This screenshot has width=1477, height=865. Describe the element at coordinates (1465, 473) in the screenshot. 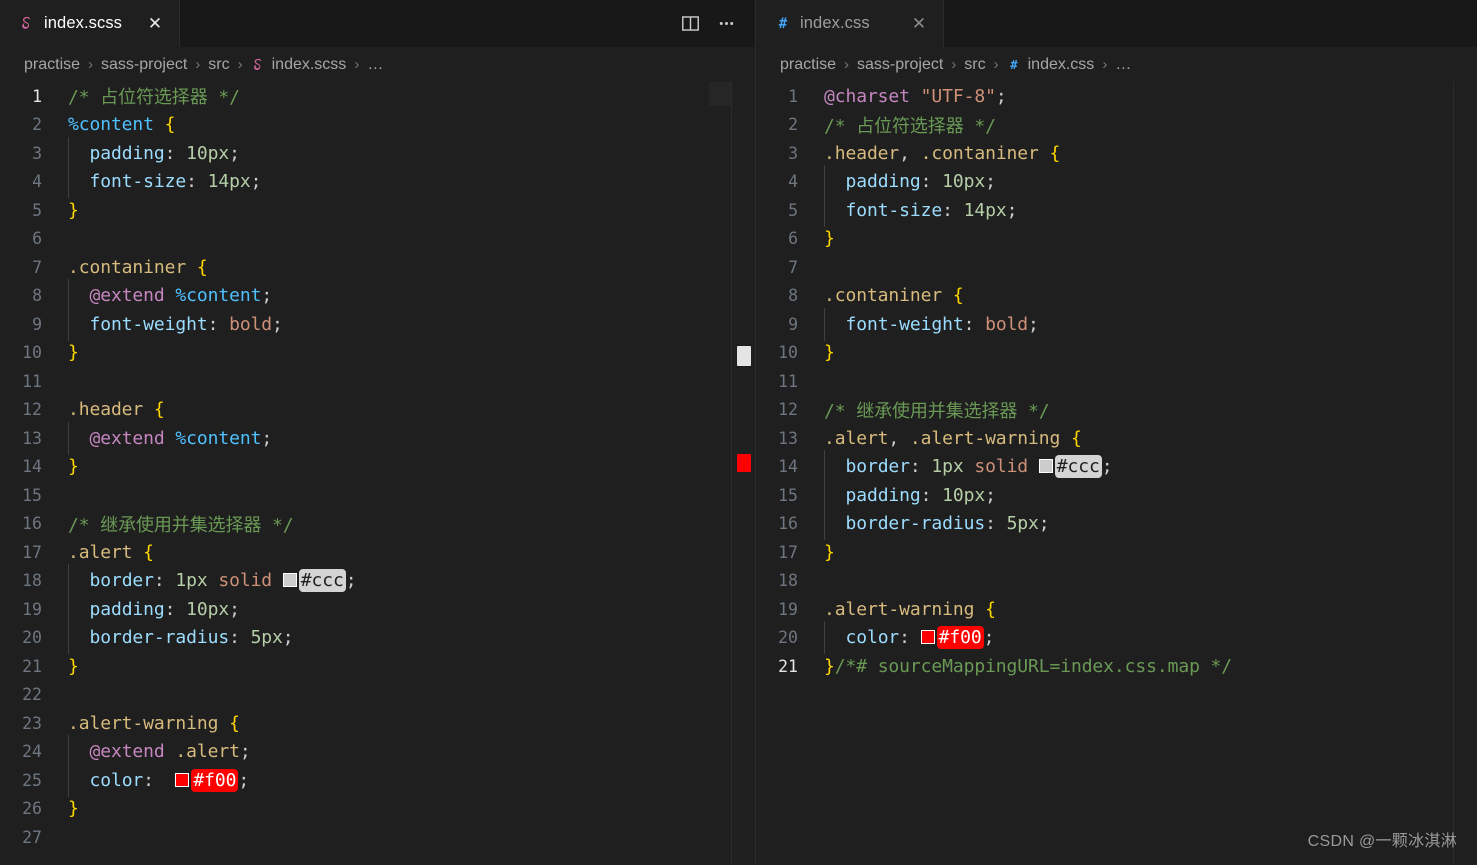

I see `overview-ruler-right` at that location.